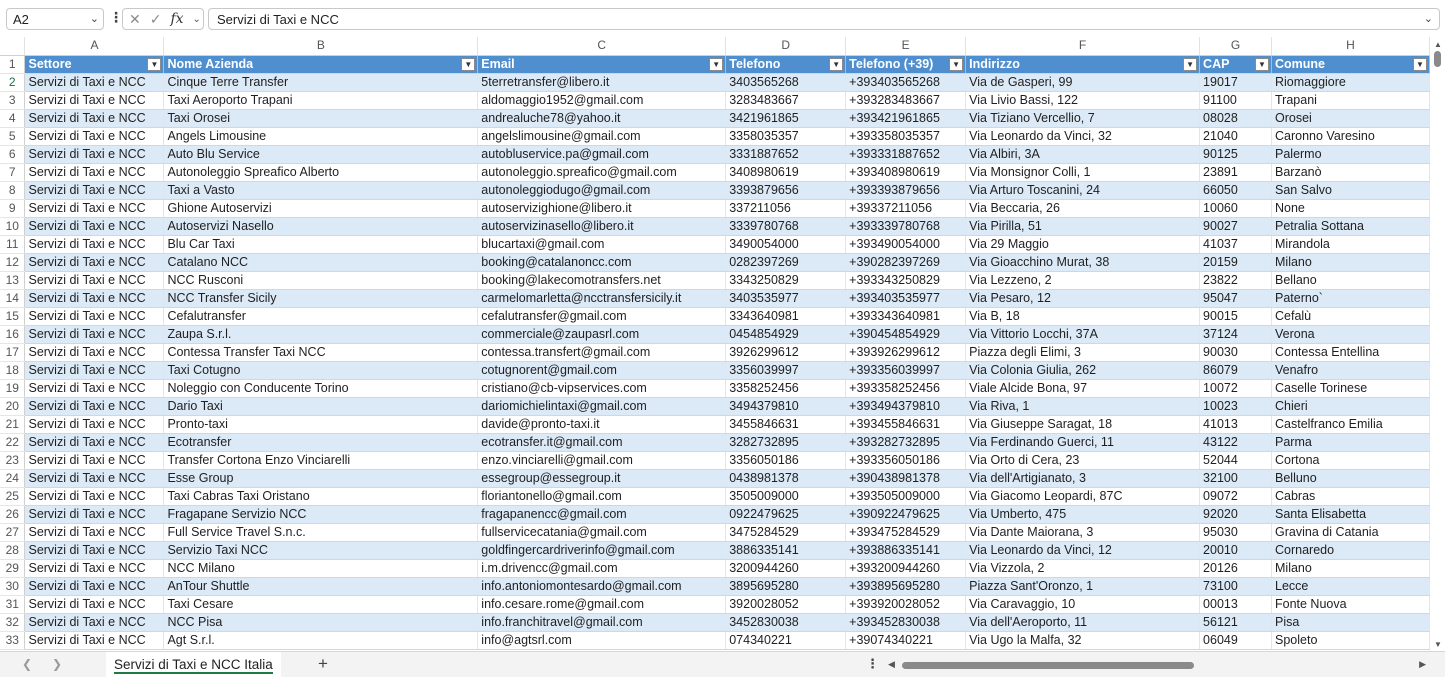  Describe the element at coordinates (1083, 586) in the screenshot. I see `table-cell: Piazza Sant'Oronzo, 1` at that location.